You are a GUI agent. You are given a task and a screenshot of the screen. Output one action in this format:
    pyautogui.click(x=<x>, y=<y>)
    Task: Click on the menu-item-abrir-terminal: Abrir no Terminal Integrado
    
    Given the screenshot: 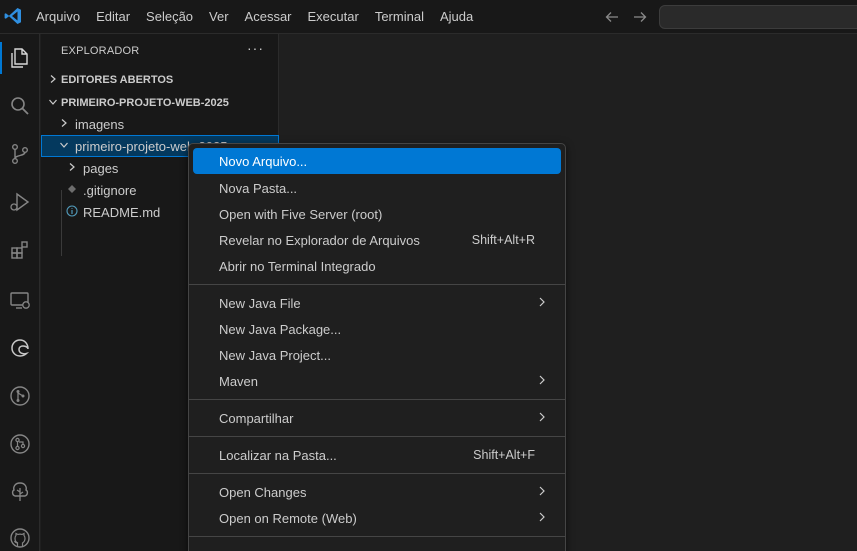 What is the action you would take?
    pyautogui.click(x=377, y=266)
    